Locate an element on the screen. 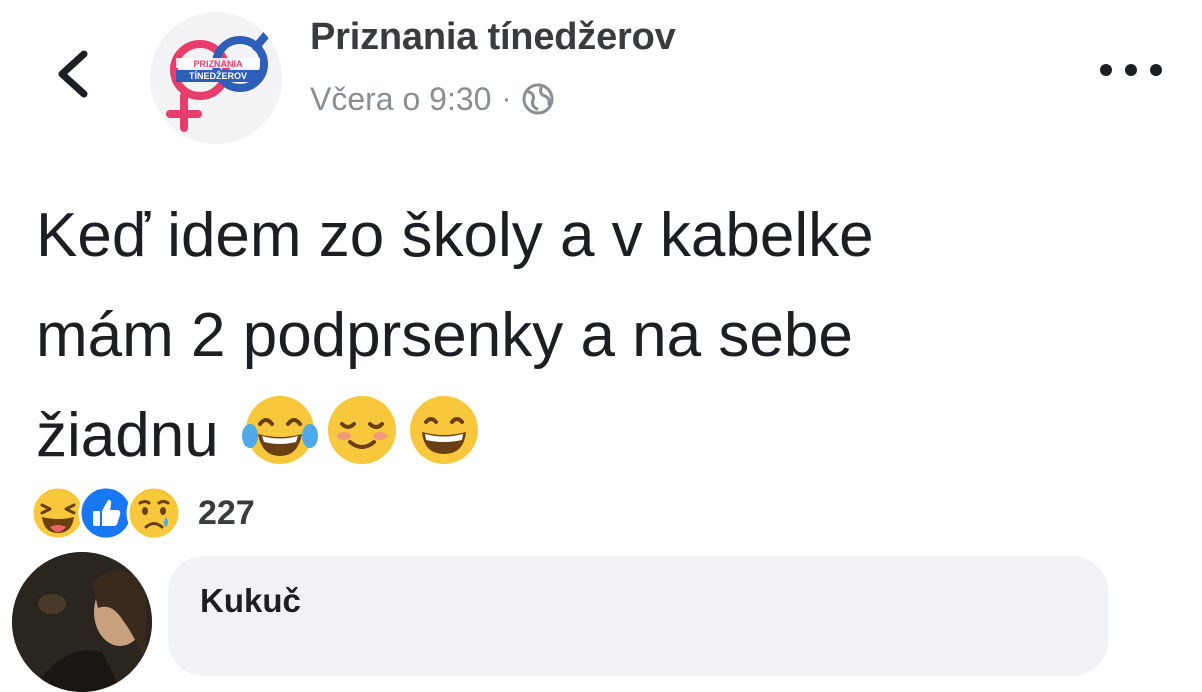 The width and height of the screenshot is (1202, 692). commenter-photo is located at coordinates (82, 622).